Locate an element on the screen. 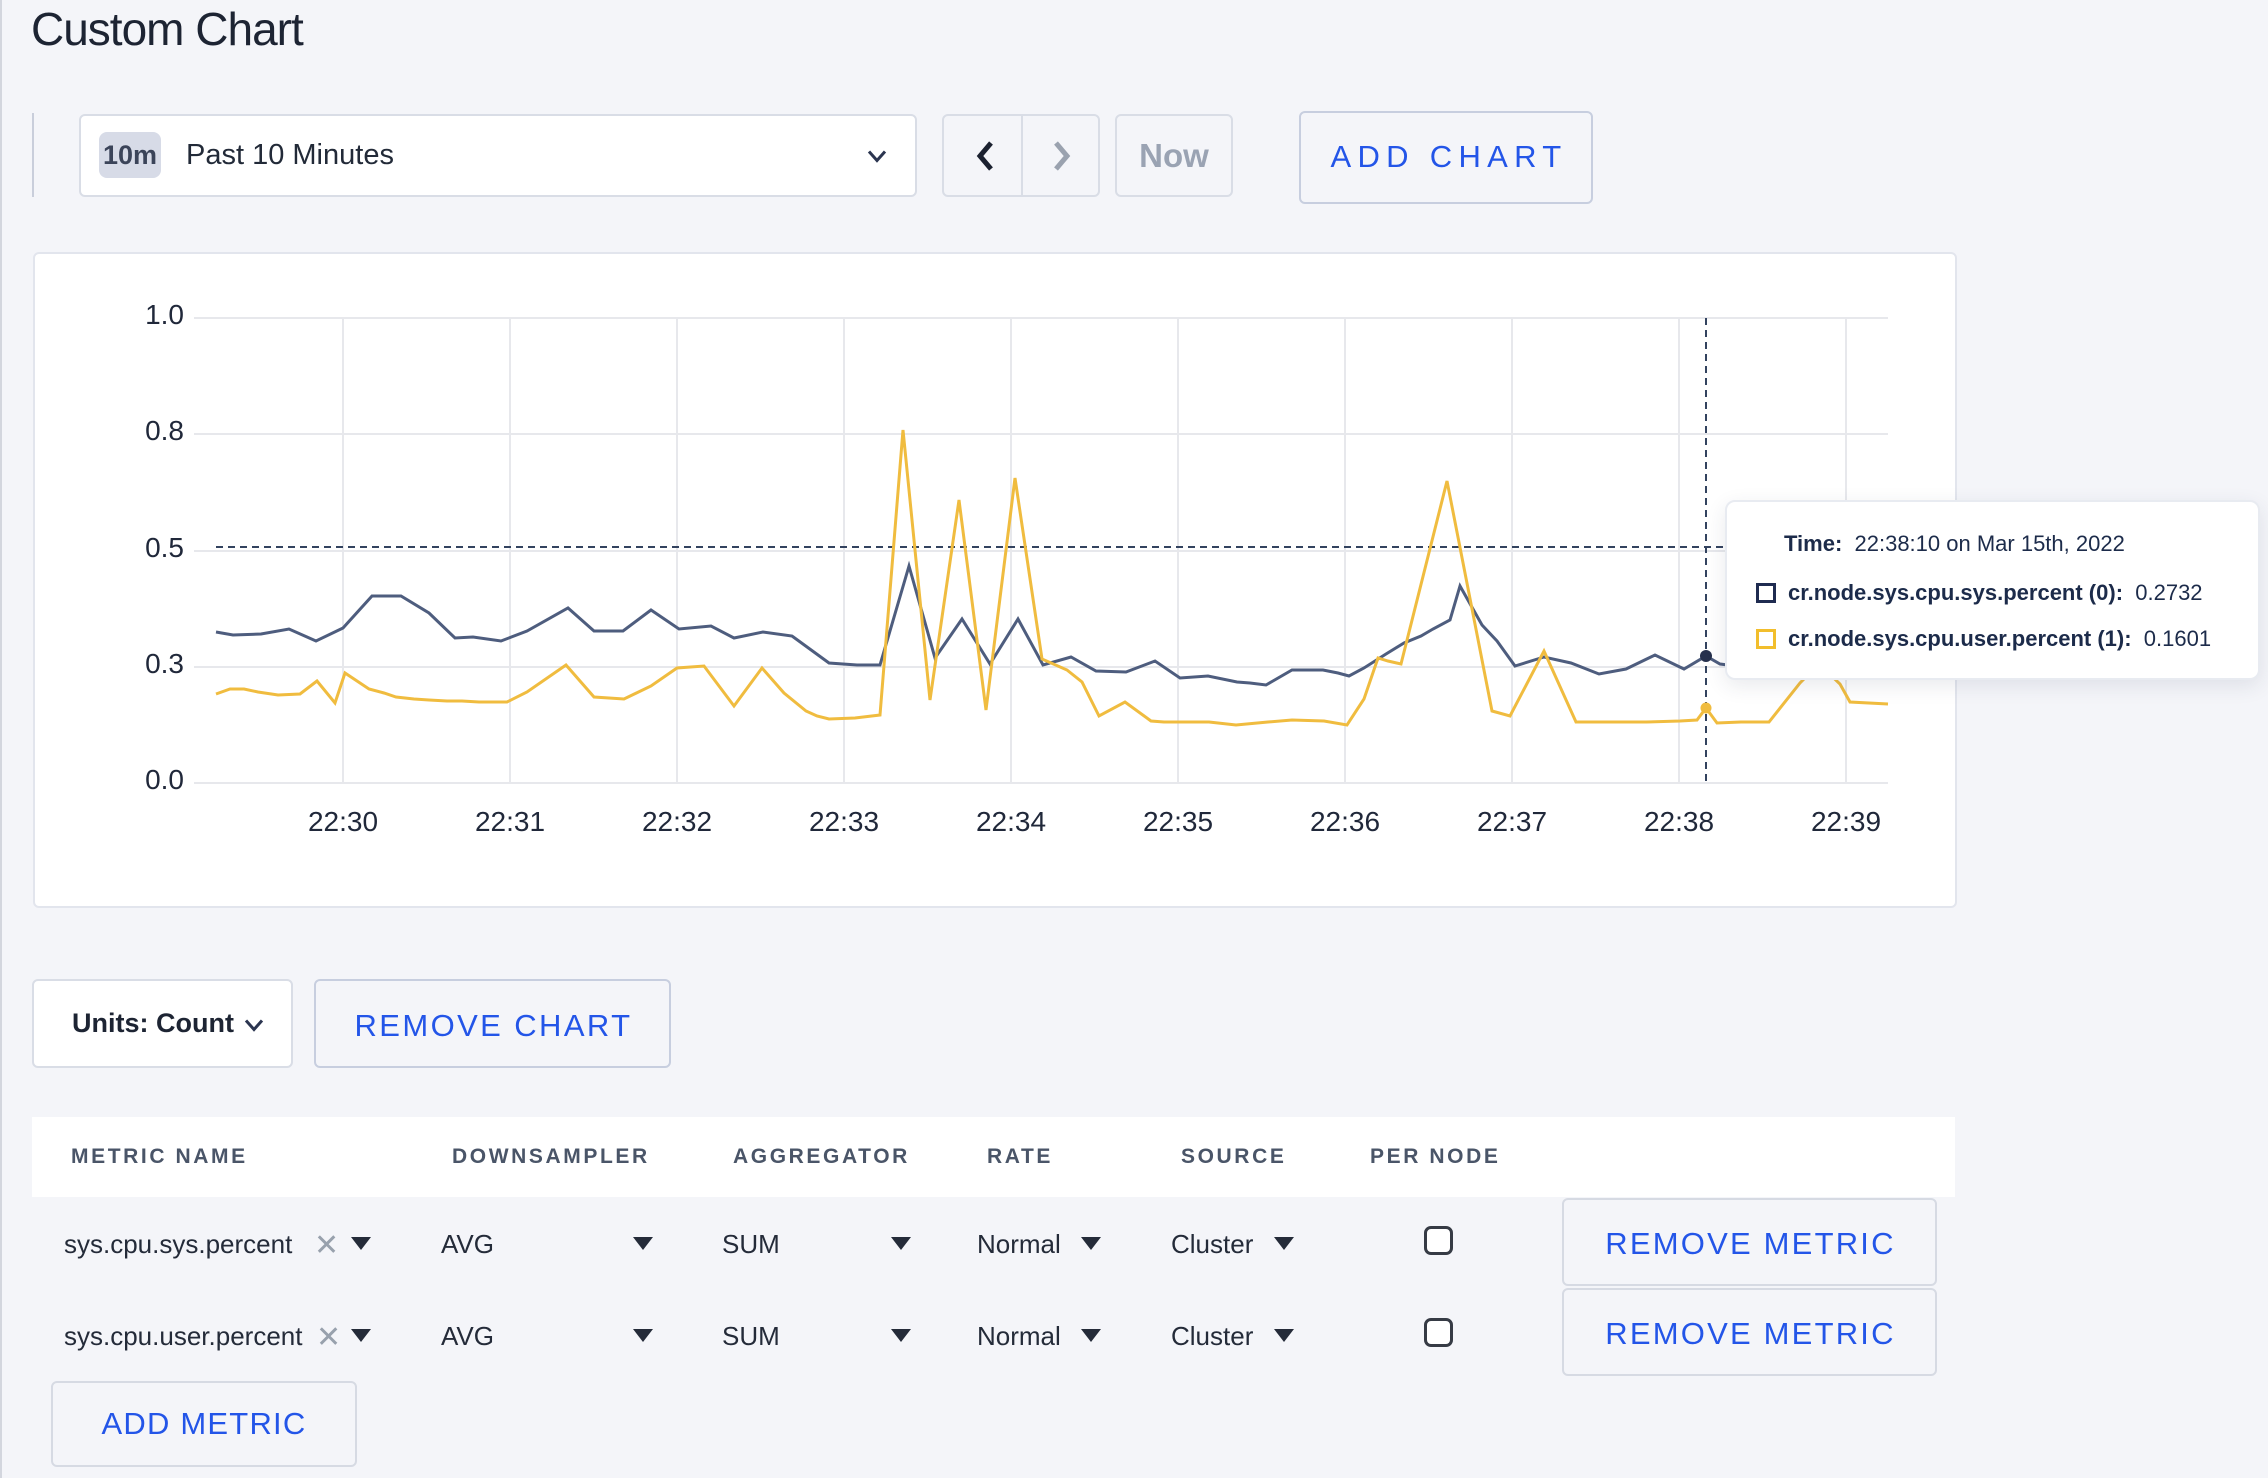 This screenshot has height=1478, width=2268. svg-text: 22:37 is located at coordinates (1512, 821).